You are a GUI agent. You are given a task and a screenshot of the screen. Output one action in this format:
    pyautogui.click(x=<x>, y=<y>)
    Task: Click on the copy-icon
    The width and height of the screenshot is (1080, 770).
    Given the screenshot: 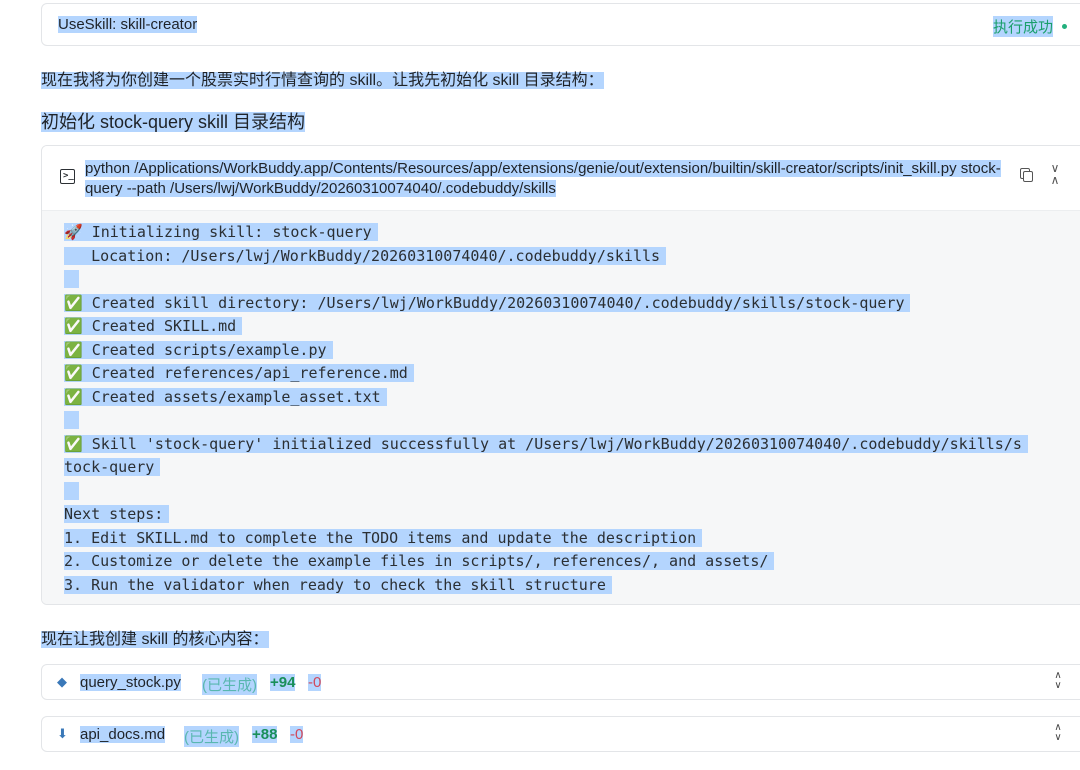 What is the action you would take?
    pyautogui.click(x=1026, y=175)
    